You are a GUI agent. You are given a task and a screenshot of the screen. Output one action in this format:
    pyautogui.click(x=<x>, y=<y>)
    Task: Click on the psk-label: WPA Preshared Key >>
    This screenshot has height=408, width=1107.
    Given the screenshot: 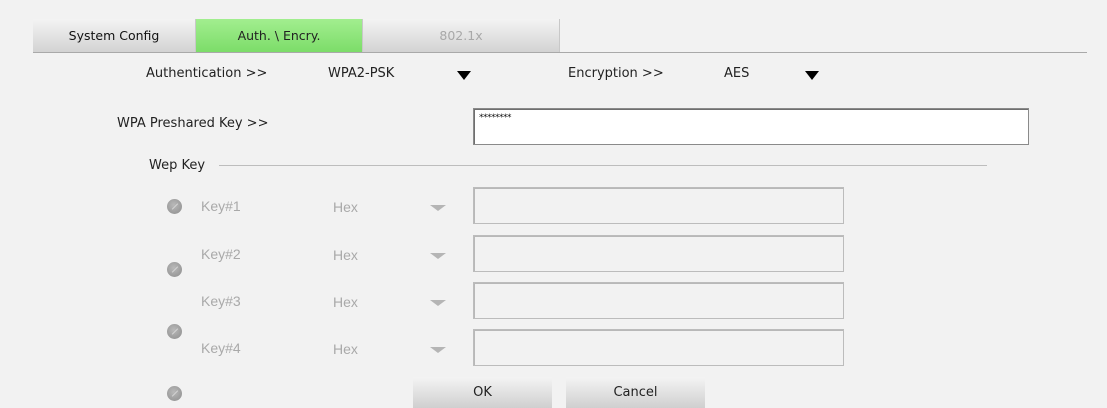 What is the action you would take?
    pyautogui.click(x=193, y=123)
    